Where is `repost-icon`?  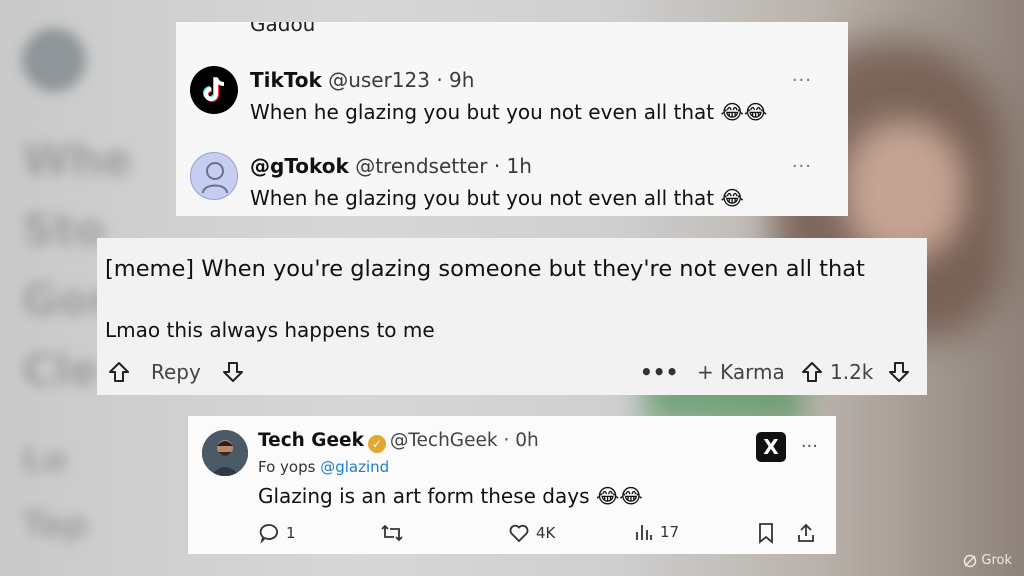 repost-icon is located at coordinates (392, 533).